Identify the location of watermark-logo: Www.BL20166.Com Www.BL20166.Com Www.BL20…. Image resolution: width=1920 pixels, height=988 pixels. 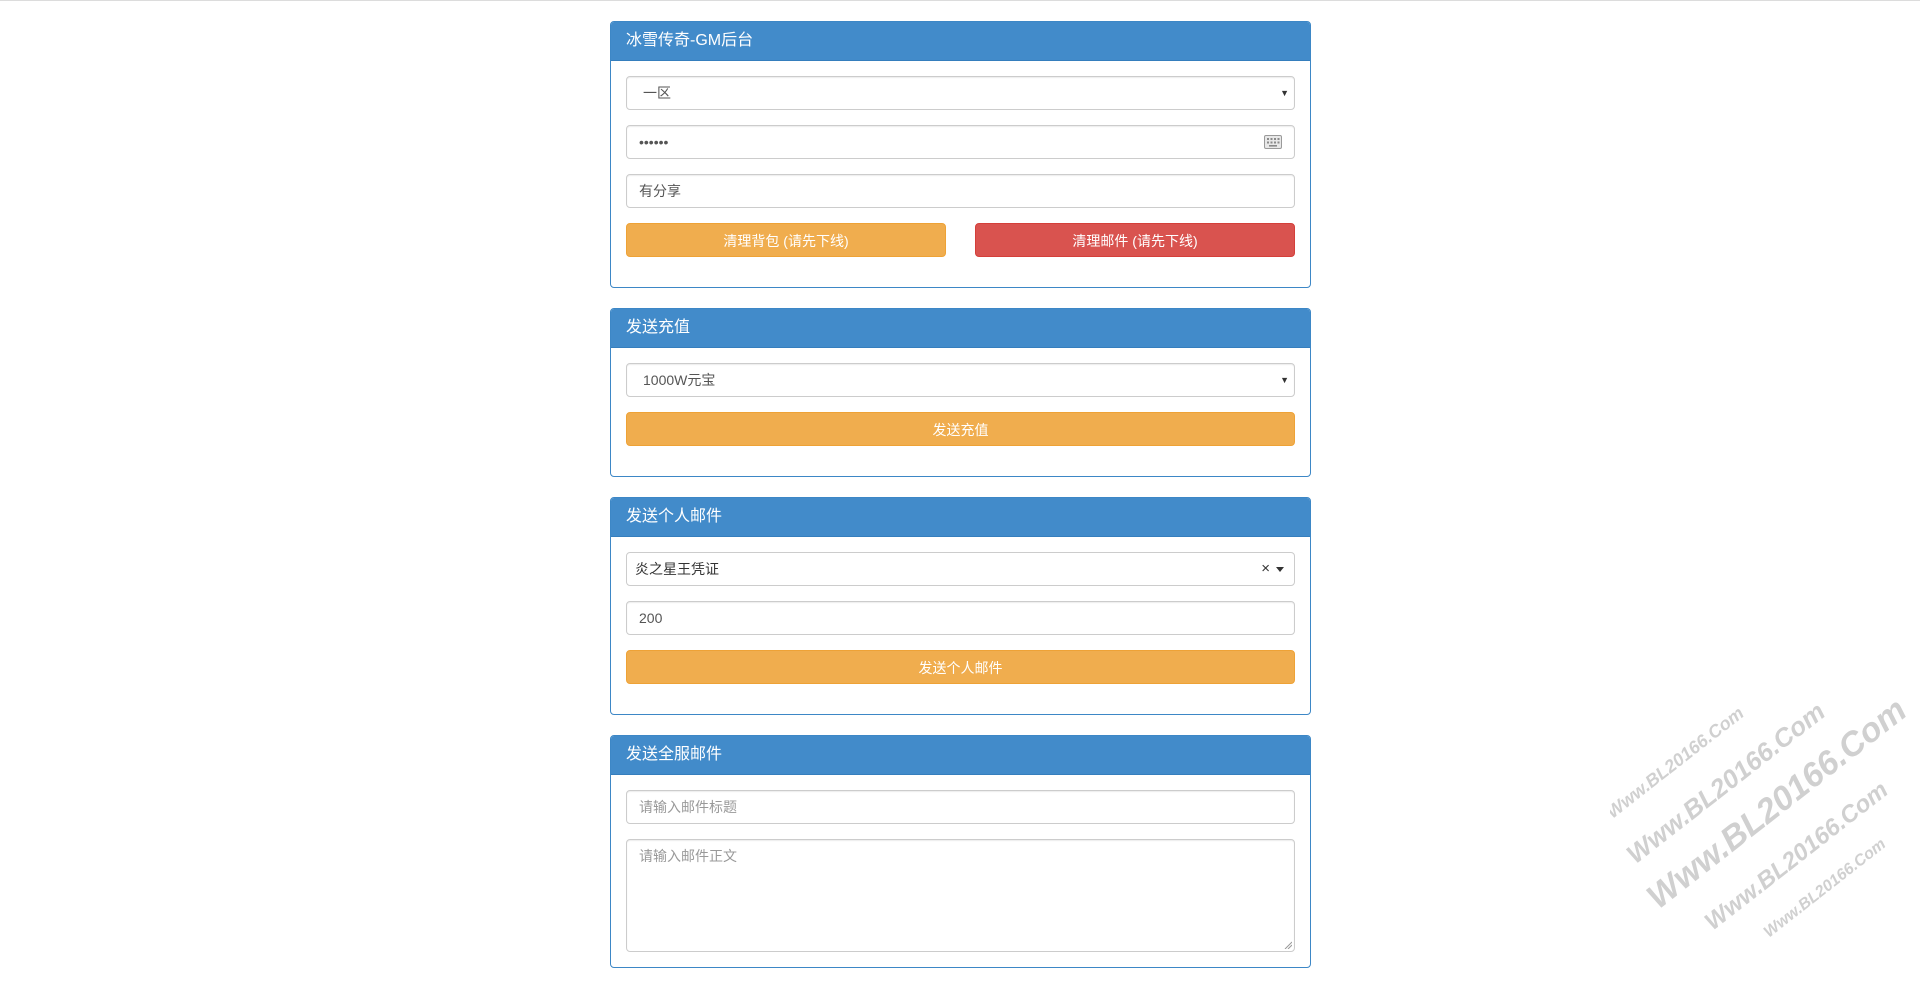
(1762, 816).